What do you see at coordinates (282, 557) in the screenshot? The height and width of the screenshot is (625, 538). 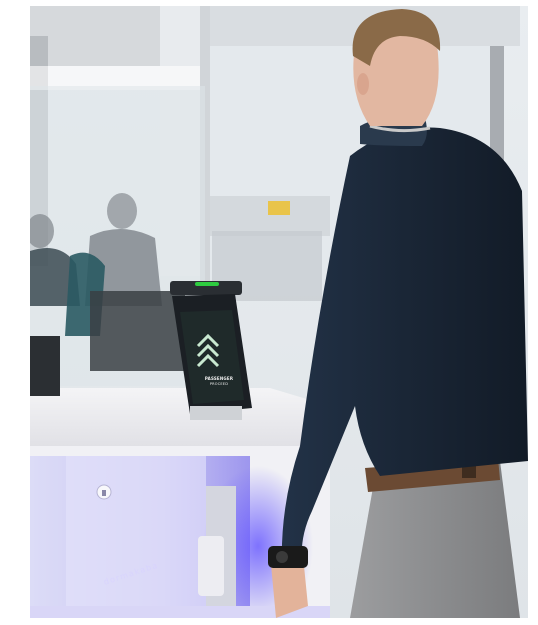 I see `watch-face` at bounding box center [282, 557].